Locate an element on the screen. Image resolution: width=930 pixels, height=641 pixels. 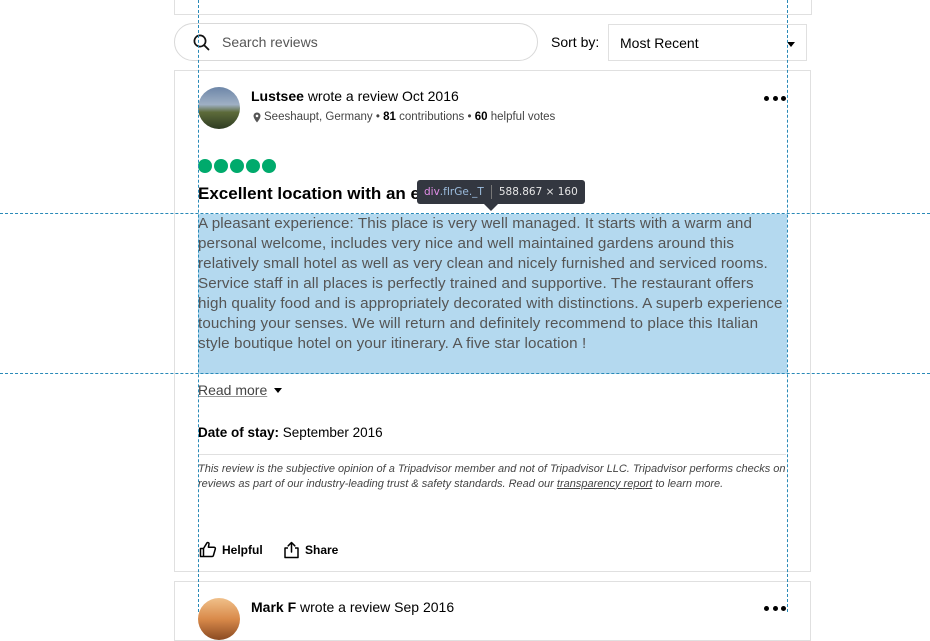
transparency-report-link: transparency report is located at coordinates (604, 484).